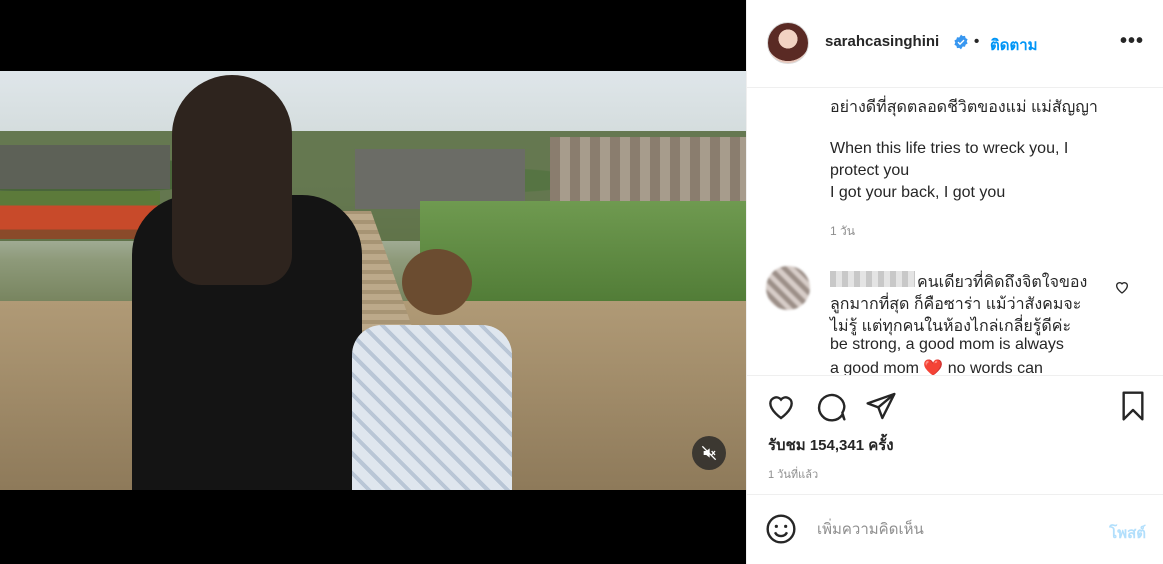 Image resolution: width=1163 pixels, height=564 pixels. Describe the element at coordinates (842, 231) in the screenshot. I see `caption-timestamp: 1 วัน` at that location.